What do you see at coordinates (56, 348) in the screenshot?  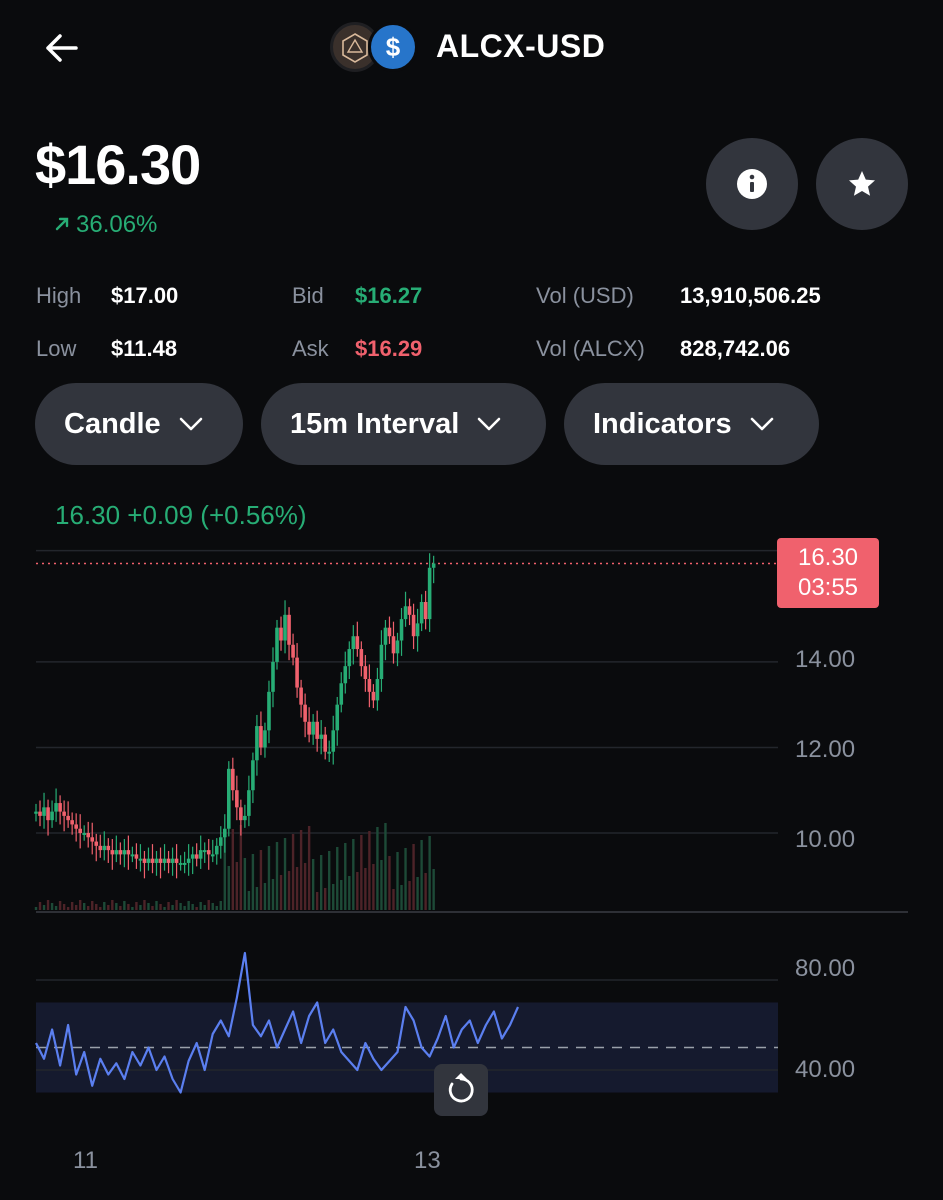 I see `low-label: Low` at bounding box center [56, 348].